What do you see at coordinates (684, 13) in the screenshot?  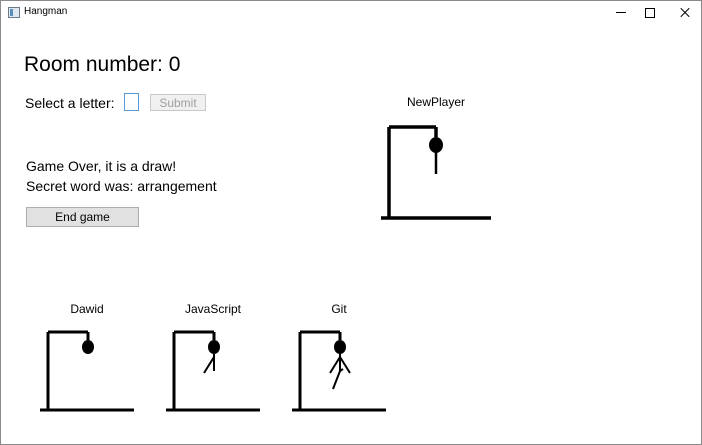 I see `close-icon` at bounding box center [684, 13].